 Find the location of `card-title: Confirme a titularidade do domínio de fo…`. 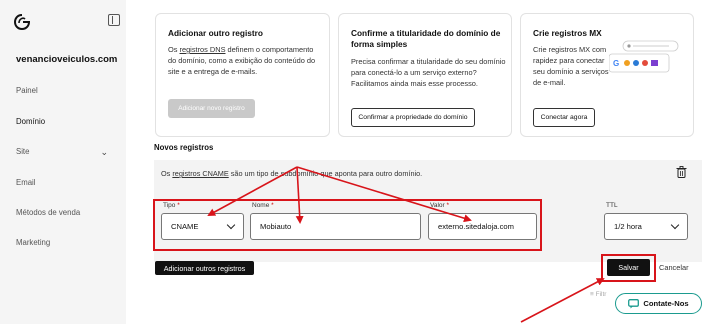

card-title: Confirme a titularidade do domínio de fo… is located at coordinates (426, 38).